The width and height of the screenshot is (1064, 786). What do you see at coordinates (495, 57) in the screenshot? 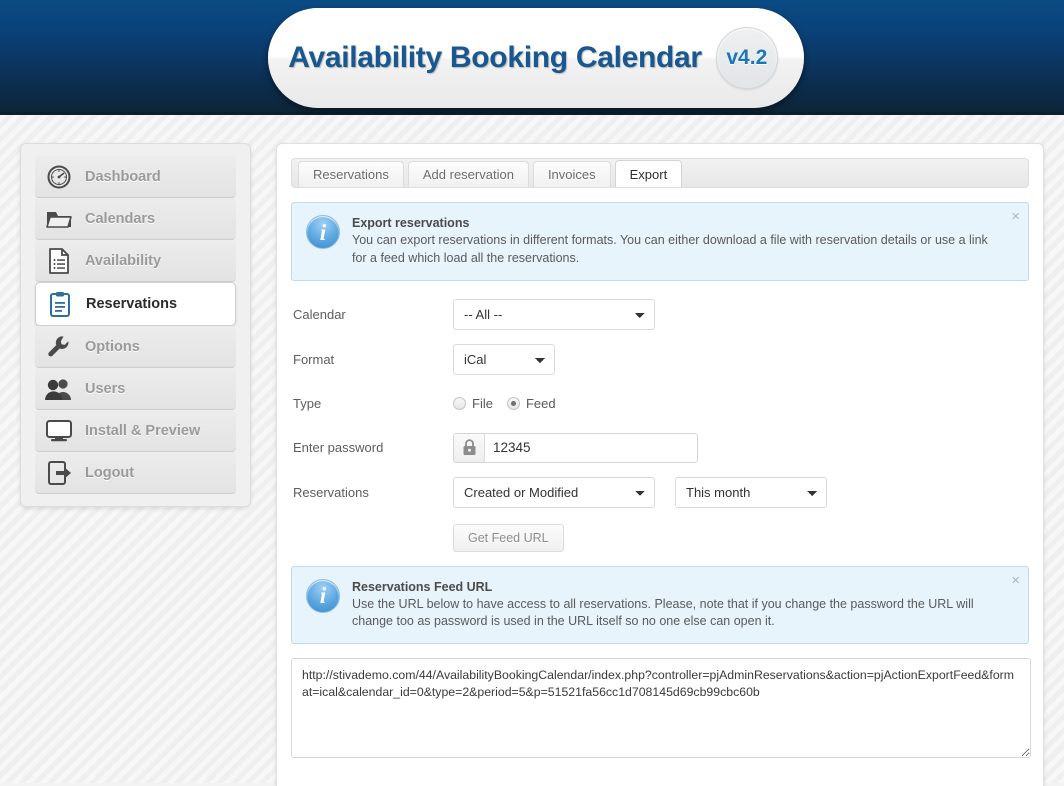
I see `app-title: Availability Booking Calendar` at bounding box center [495, 57].